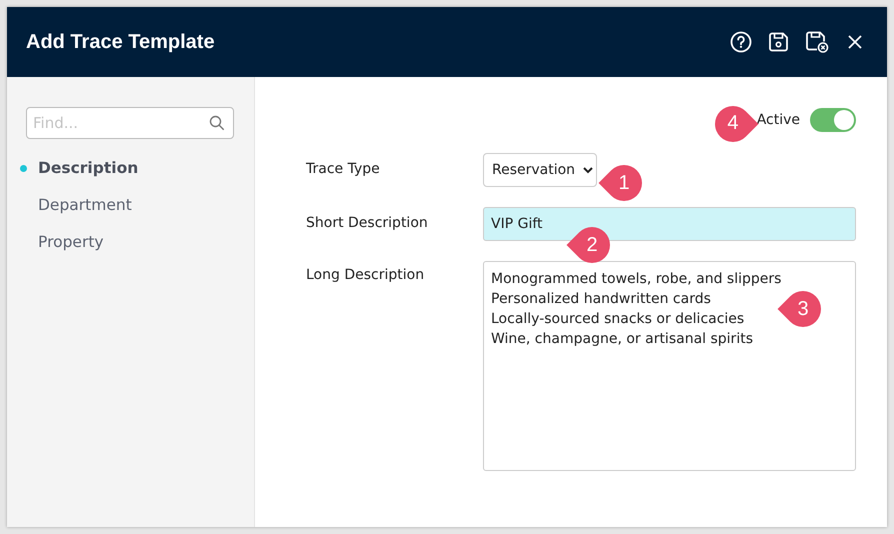 The image size is (894, 534). I want to click on save-icon, so click(779, 42).